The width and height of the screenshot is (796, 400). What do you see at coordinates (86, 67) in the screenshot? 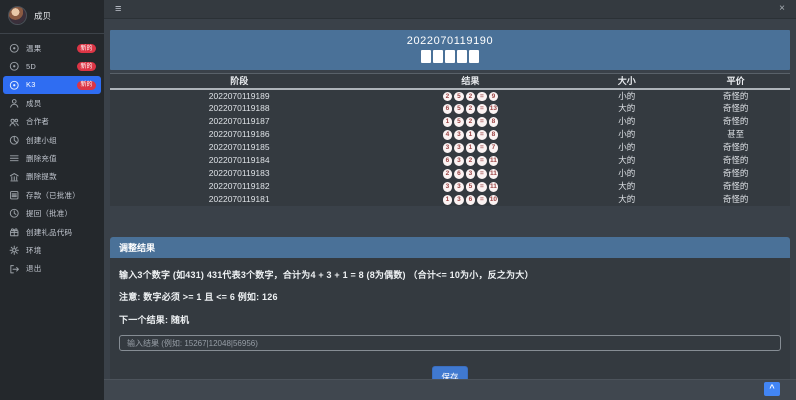
I see `new-badge: 新的` at bounding box center [86, 67].